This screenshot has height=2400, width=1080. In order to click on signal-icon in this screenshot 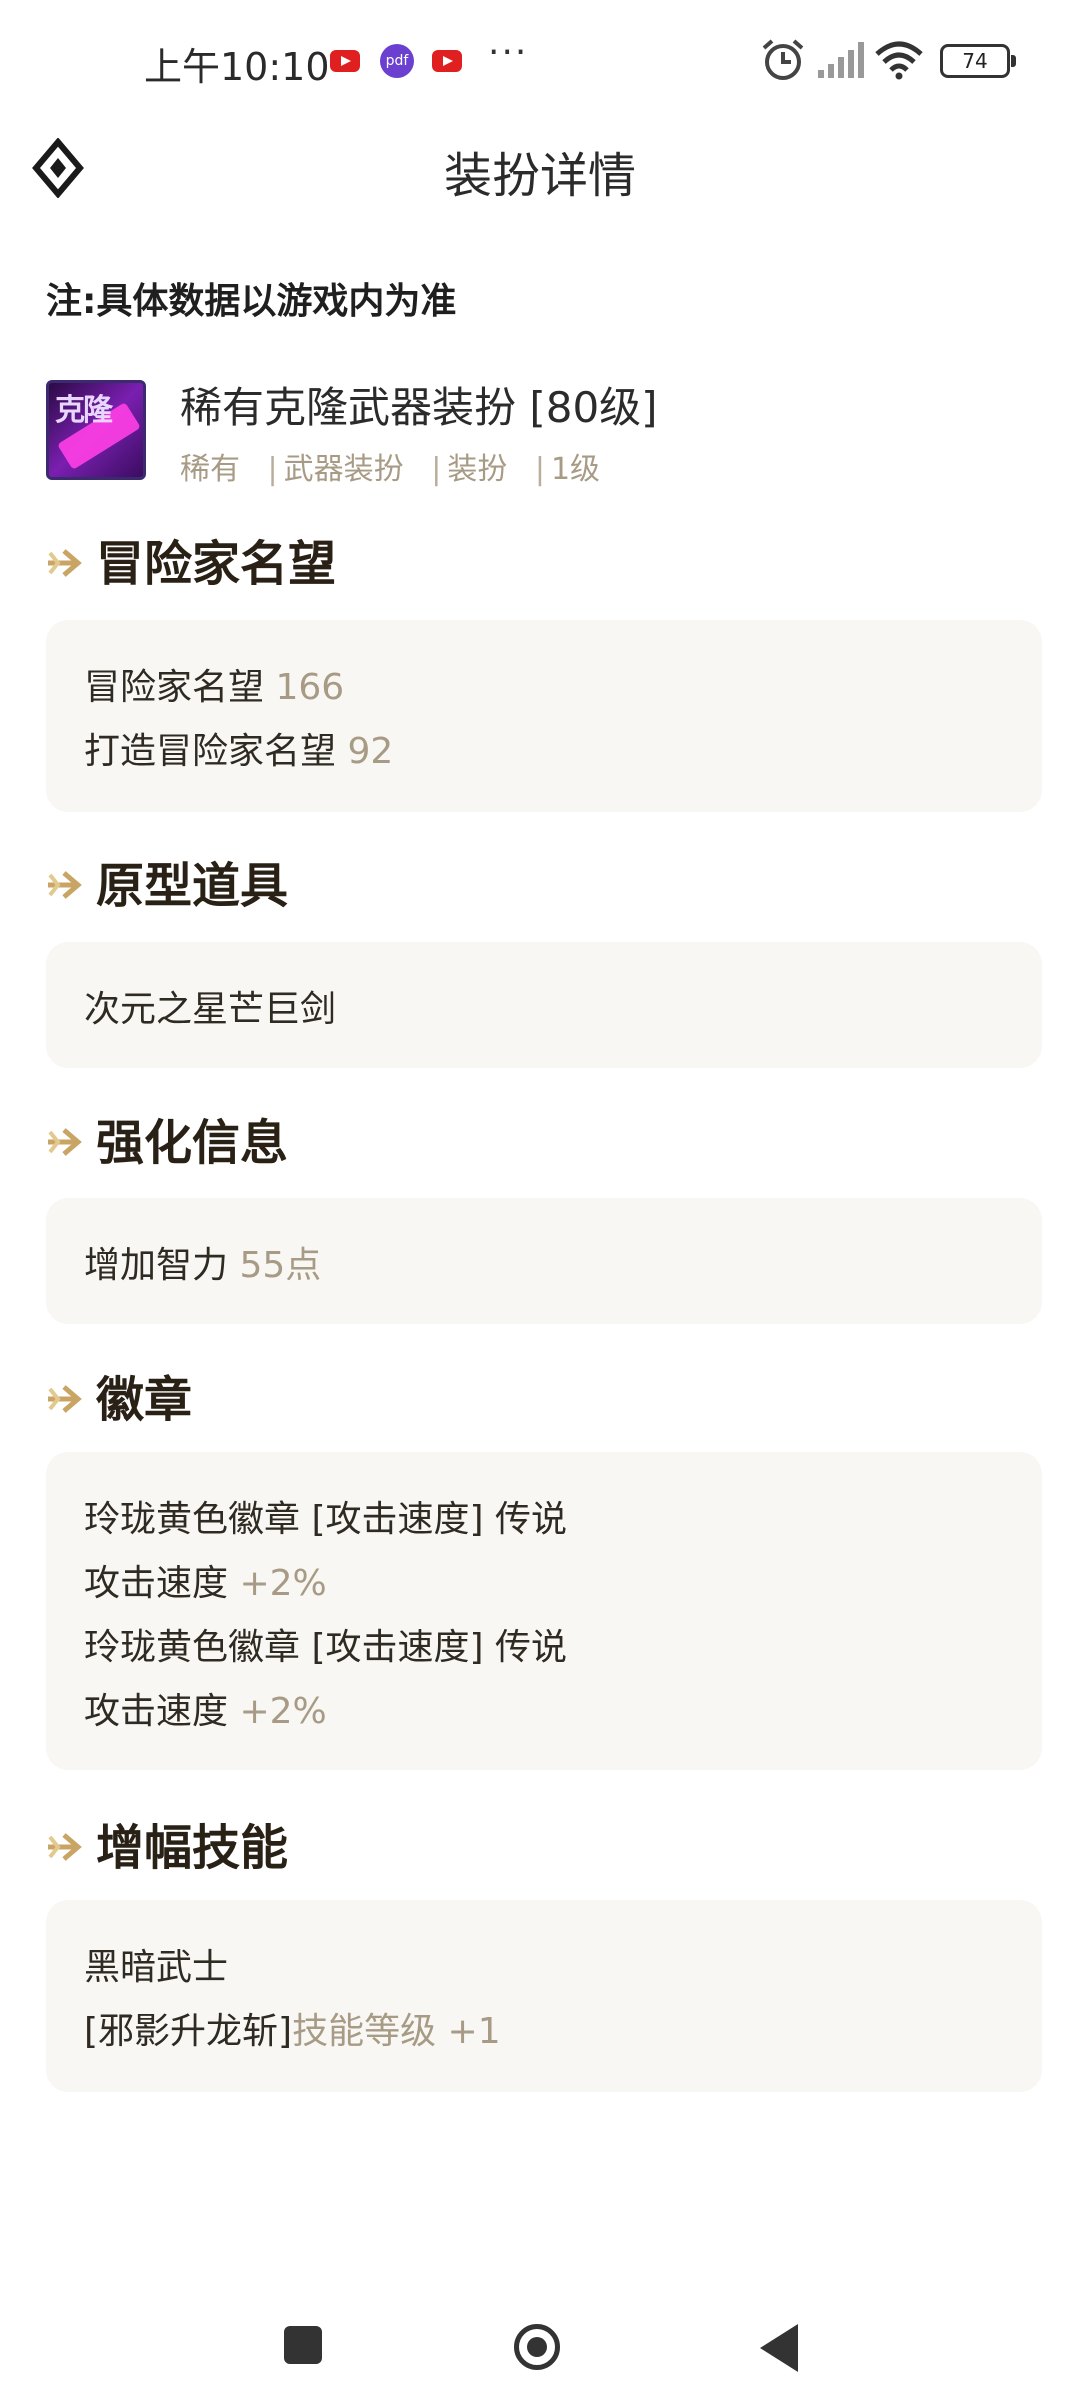, I will do `click(841, 60)`.